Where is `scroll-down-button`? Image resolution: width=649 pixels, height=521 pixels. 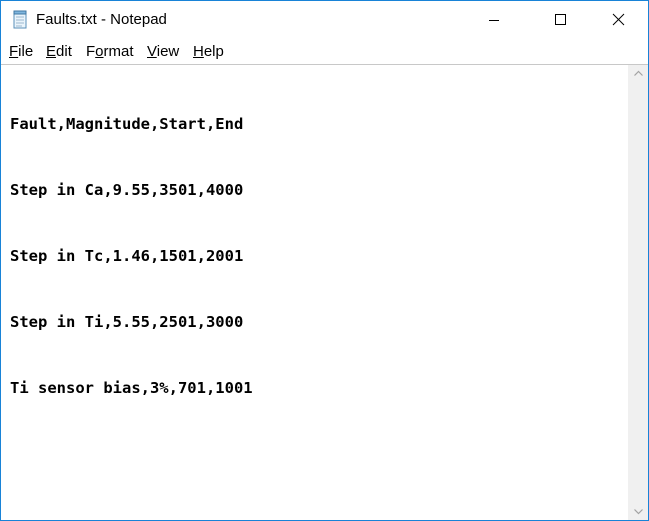 scroll-down-button is located at coordinates (638, 511).